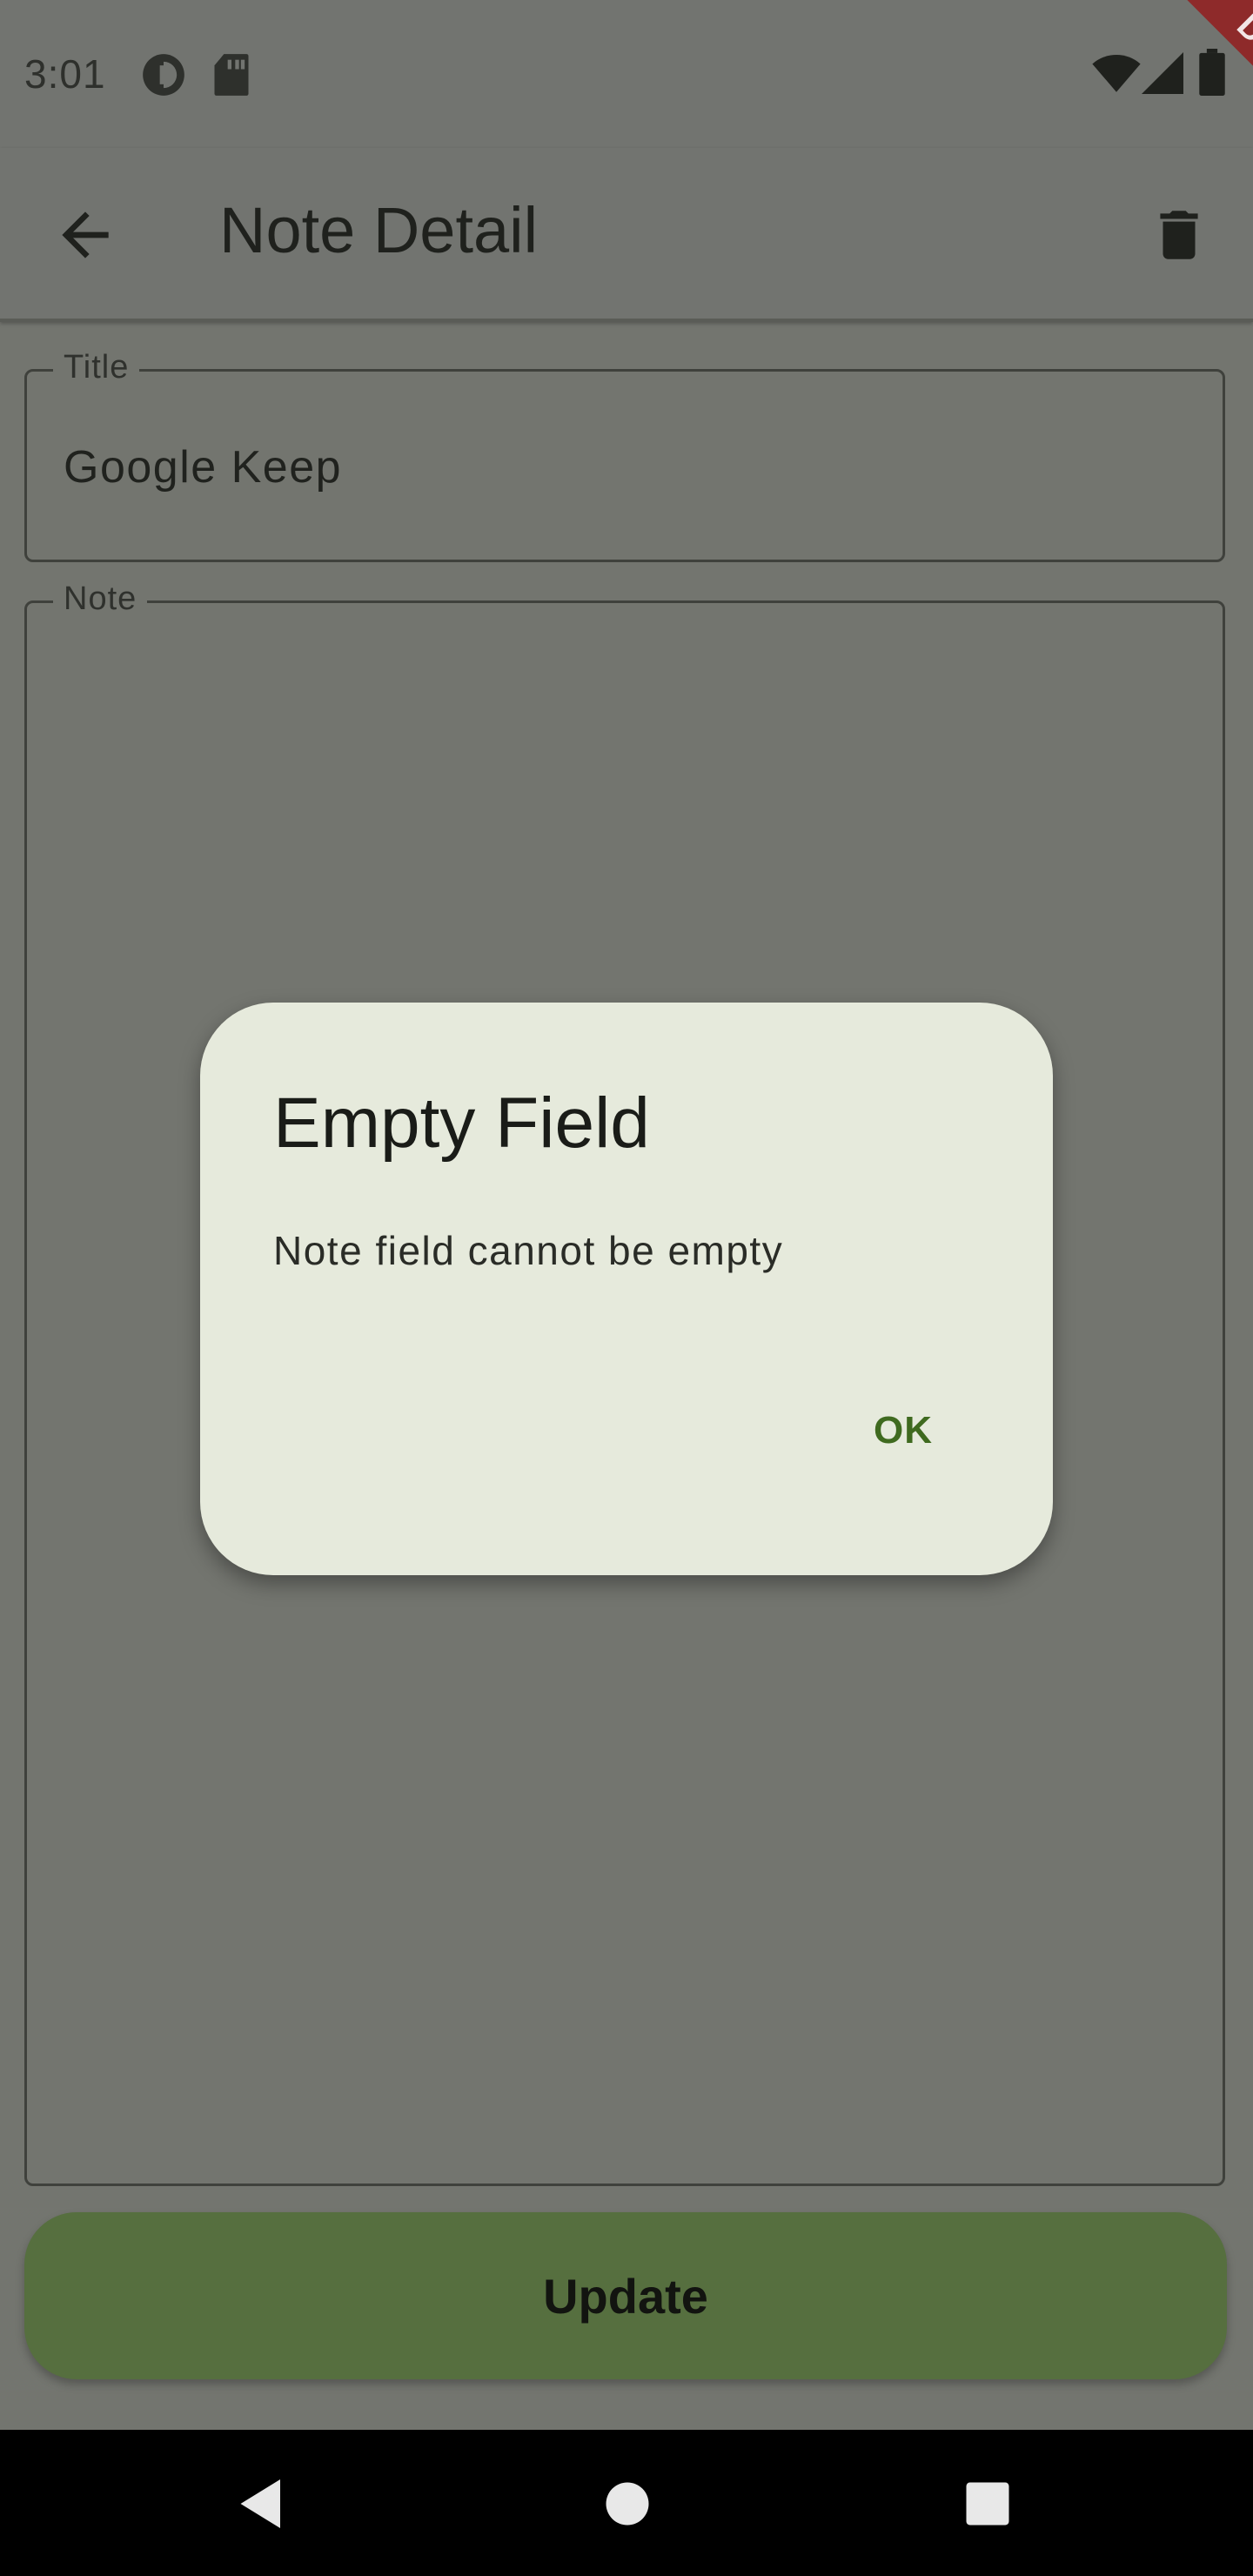 This screenshot has width=1253, height=2576. I want to click on nav-back-icon, so click(261, 2504).